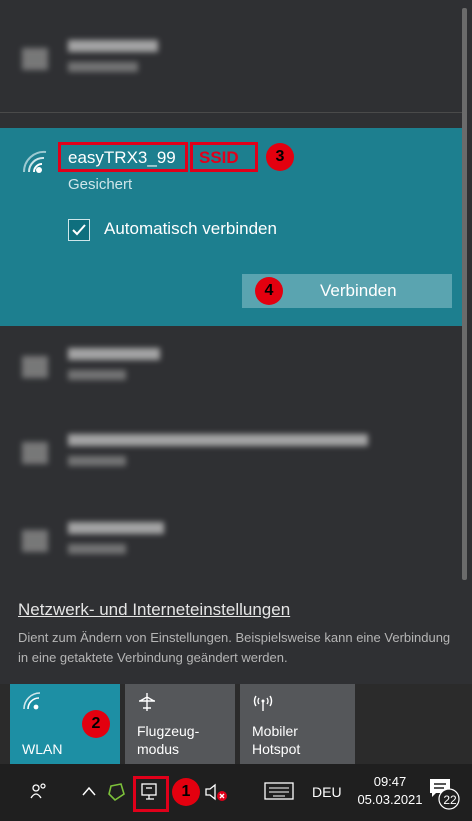  What do you see at coordinates (231, 112) in the screenshot?
I see `divider` at bounding box center [231, 112].